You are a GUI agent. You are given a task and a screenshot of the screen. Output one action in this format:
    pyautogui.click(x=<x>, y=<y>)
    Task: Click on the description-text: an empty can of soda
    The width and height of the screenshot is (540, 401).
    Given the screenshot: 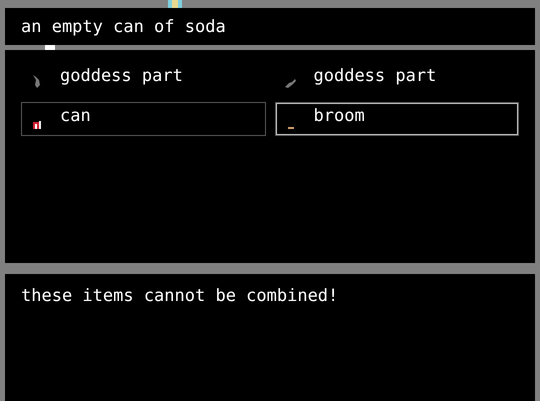 What is the action you would take?
    pyautogui.click(x=123, y=26)
    